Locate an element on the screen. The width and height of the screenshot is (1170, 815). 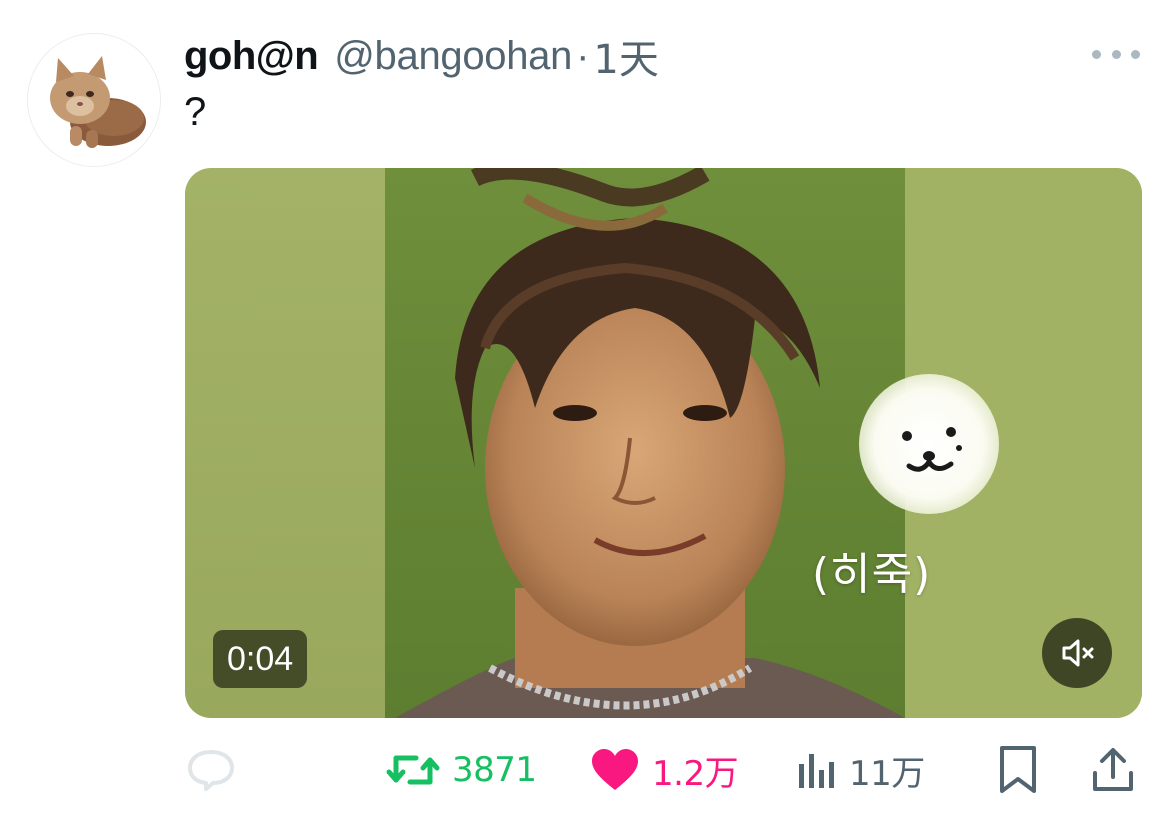
tweet-header: goh@n @bangoohan · 1天 is located at coordinates (421, 56).